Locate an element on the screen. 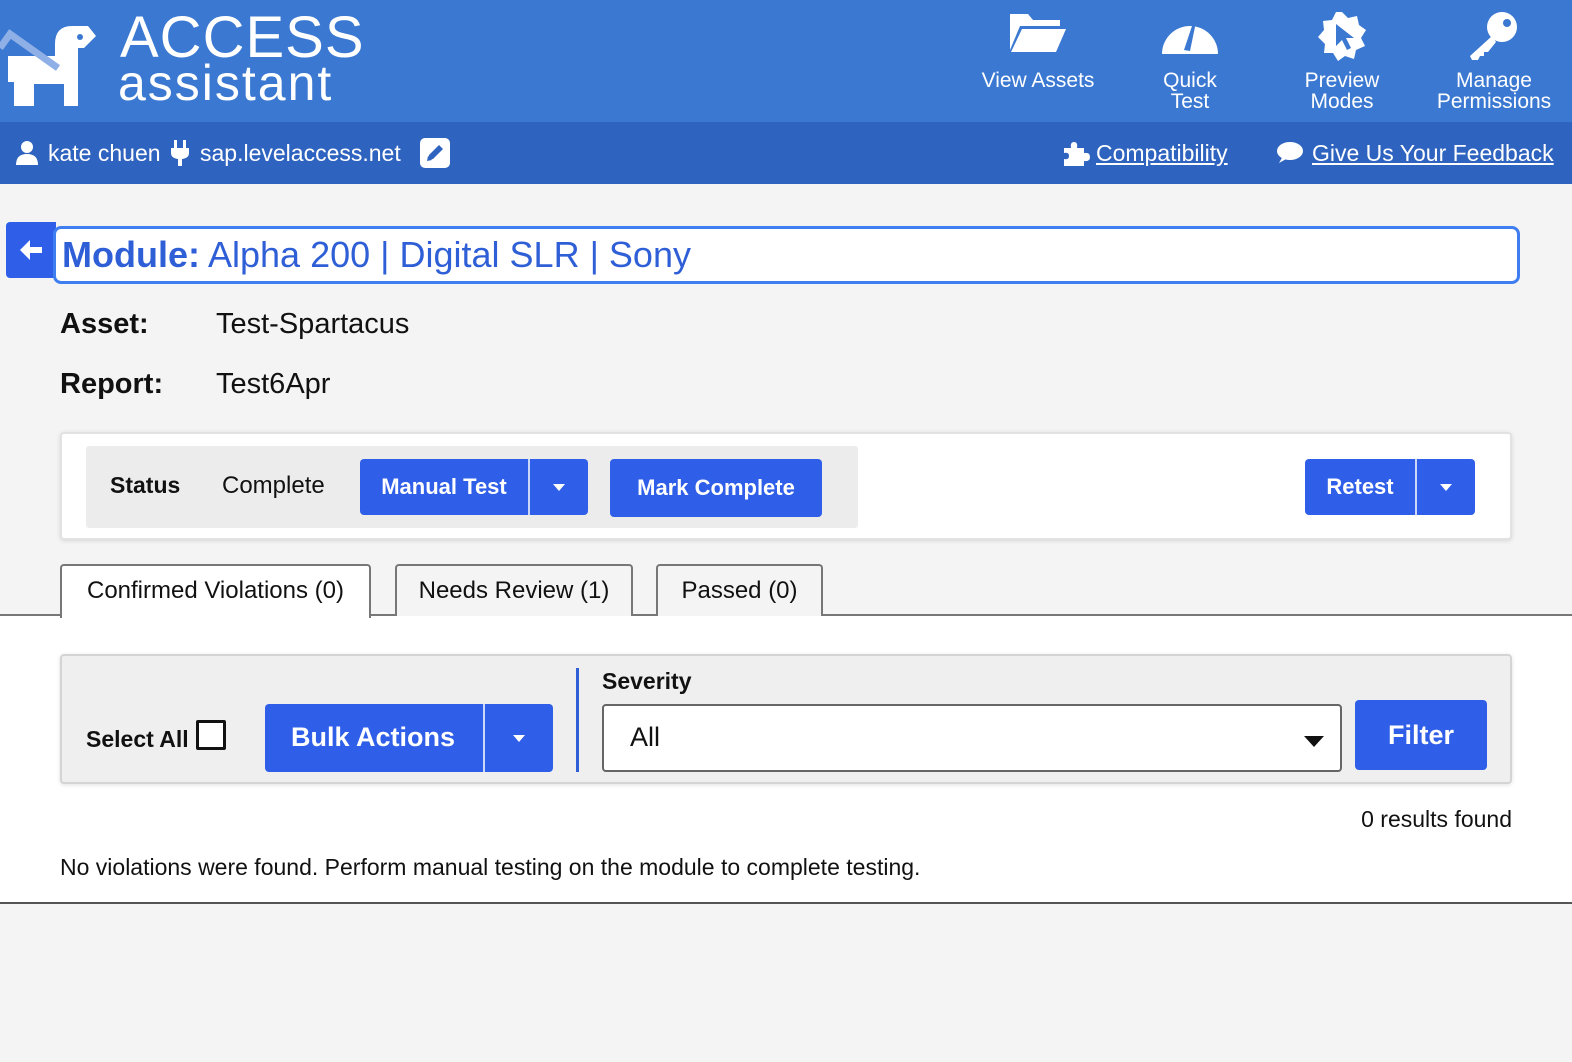  bulk-actions-dropdown-toggle is located at coordinates (518, 738).